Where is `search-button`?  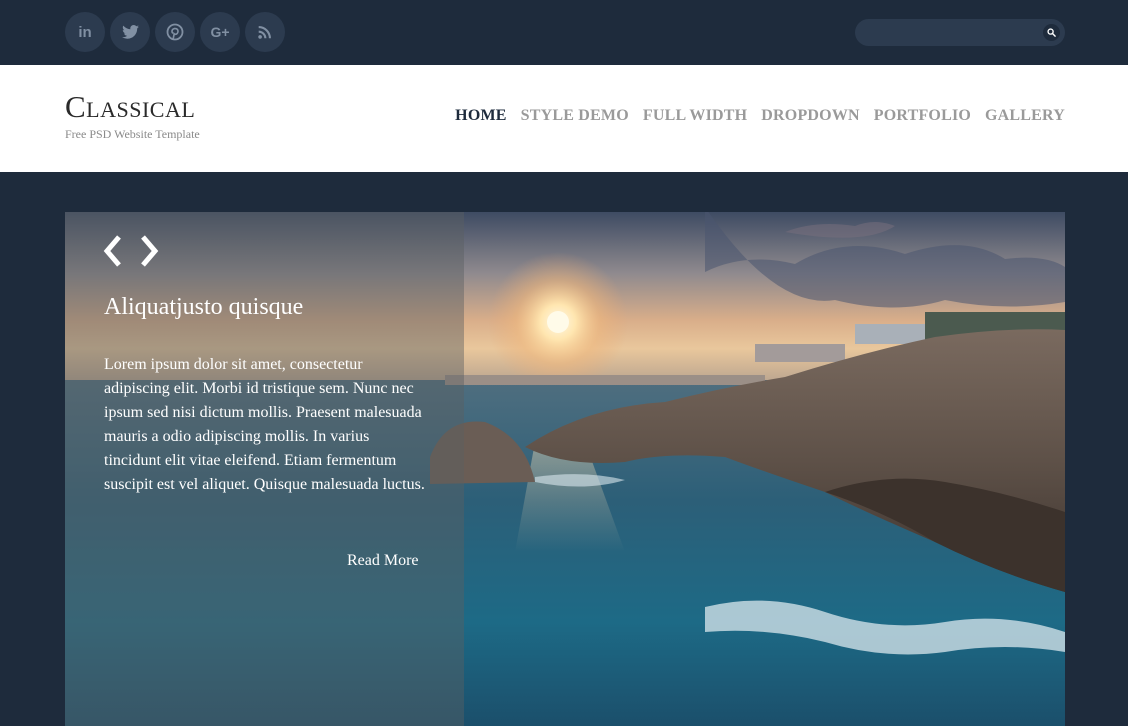
search-button is located at coordinates (1051, 32).